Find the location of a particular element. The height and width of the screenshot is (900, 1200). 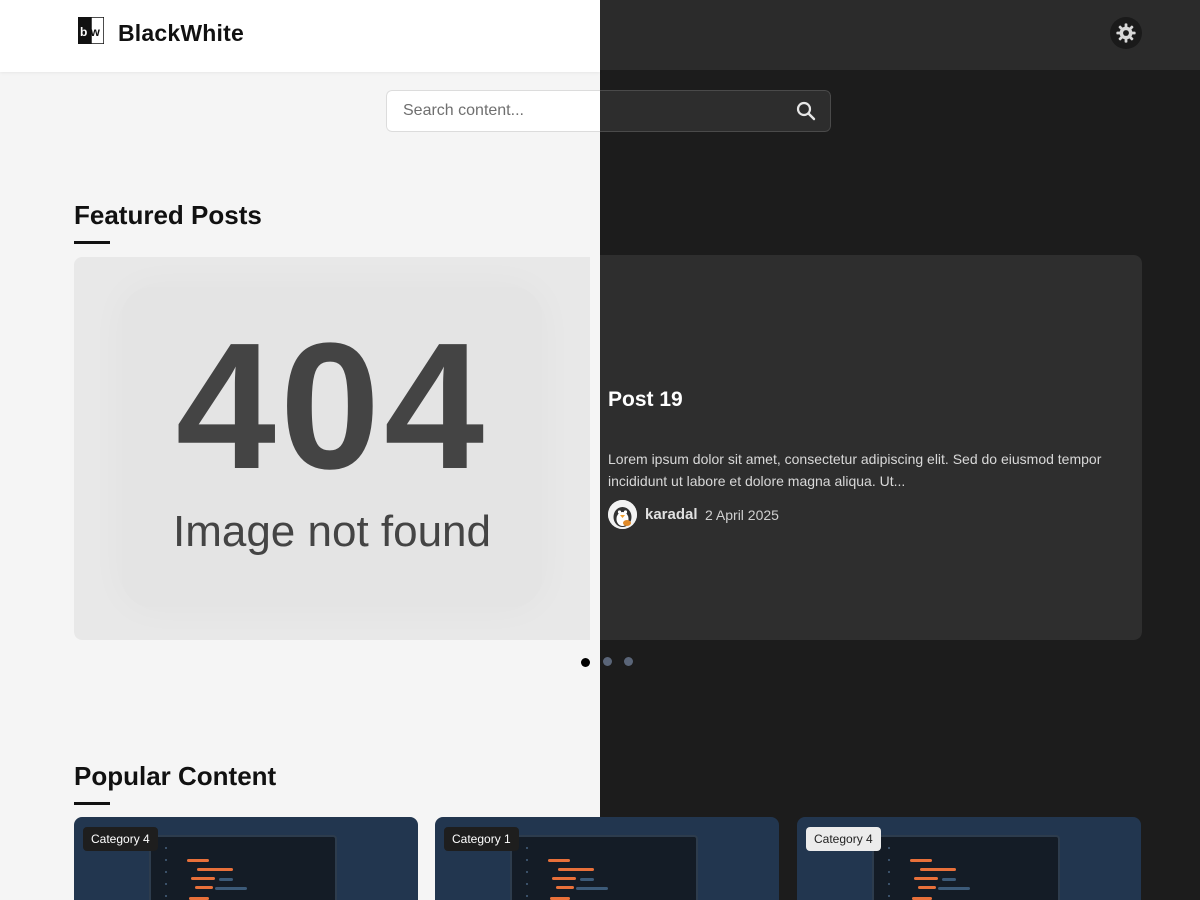

popular-card-2: Category 1 is located at coordinates (607, 858).